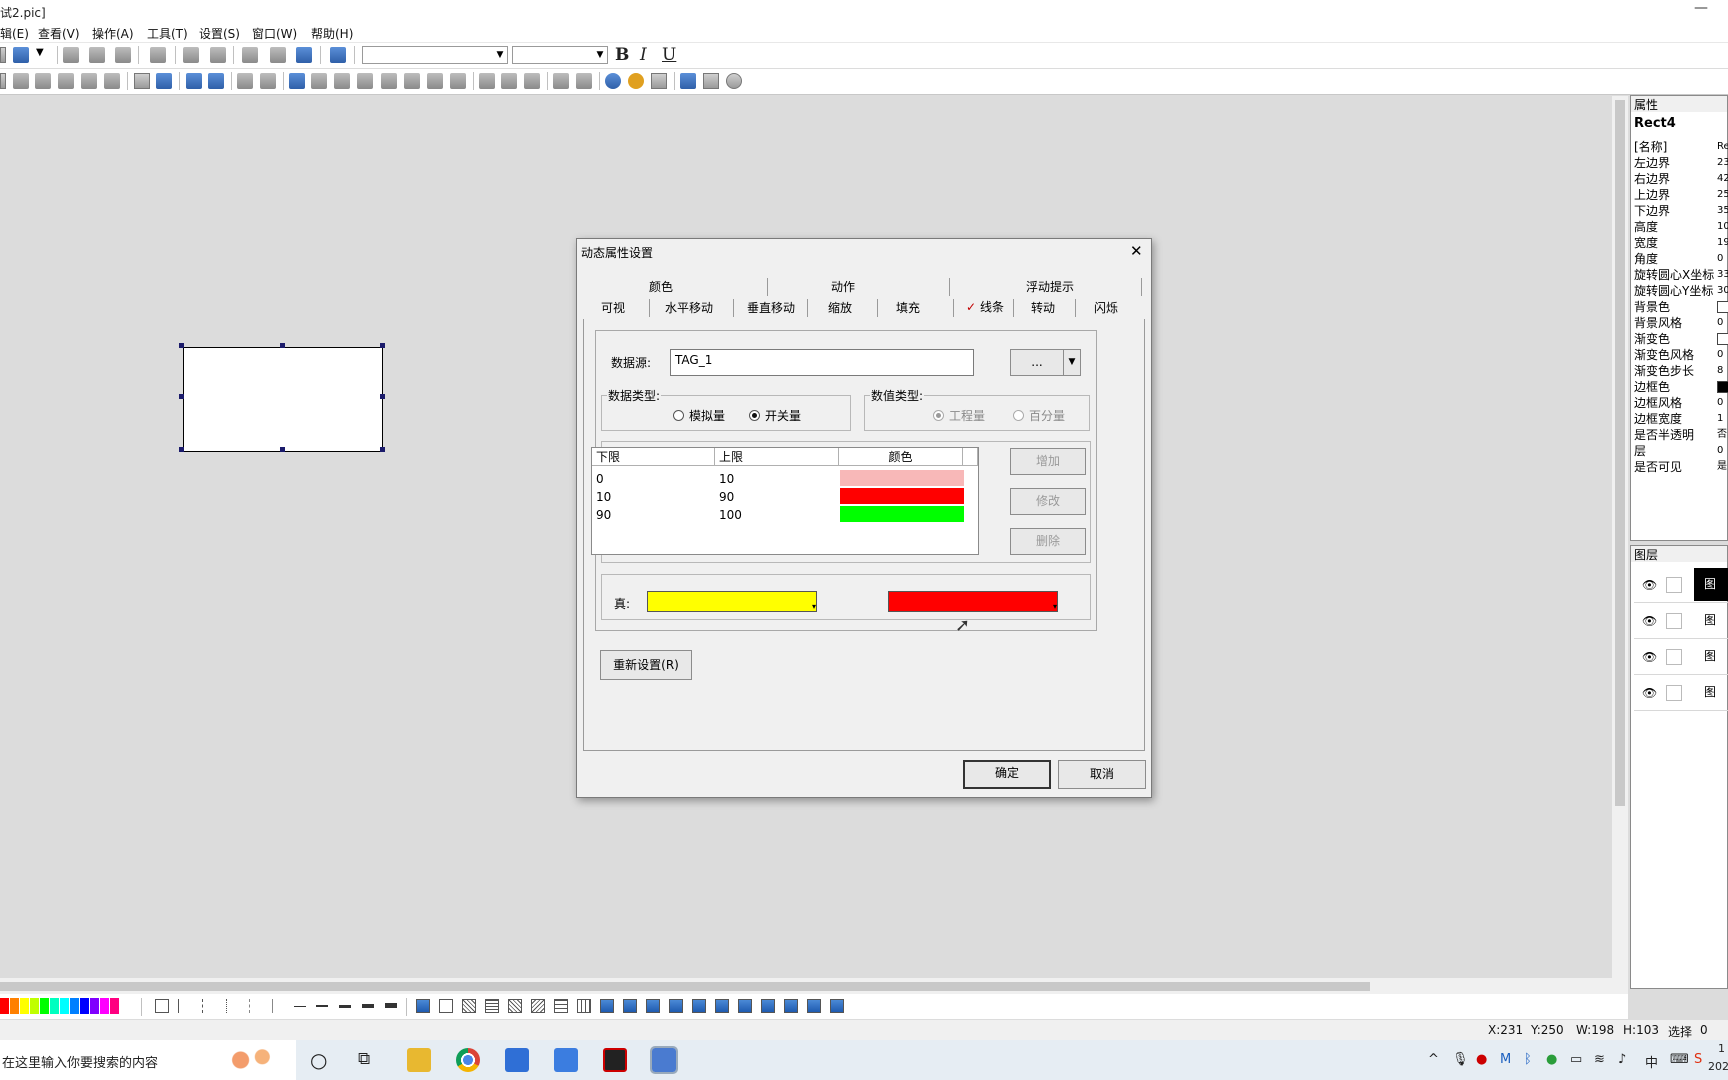  What do you see at coordinates (297, 81) in the screenshot?
I see `frame-icon` at bounding box center [297, 81].